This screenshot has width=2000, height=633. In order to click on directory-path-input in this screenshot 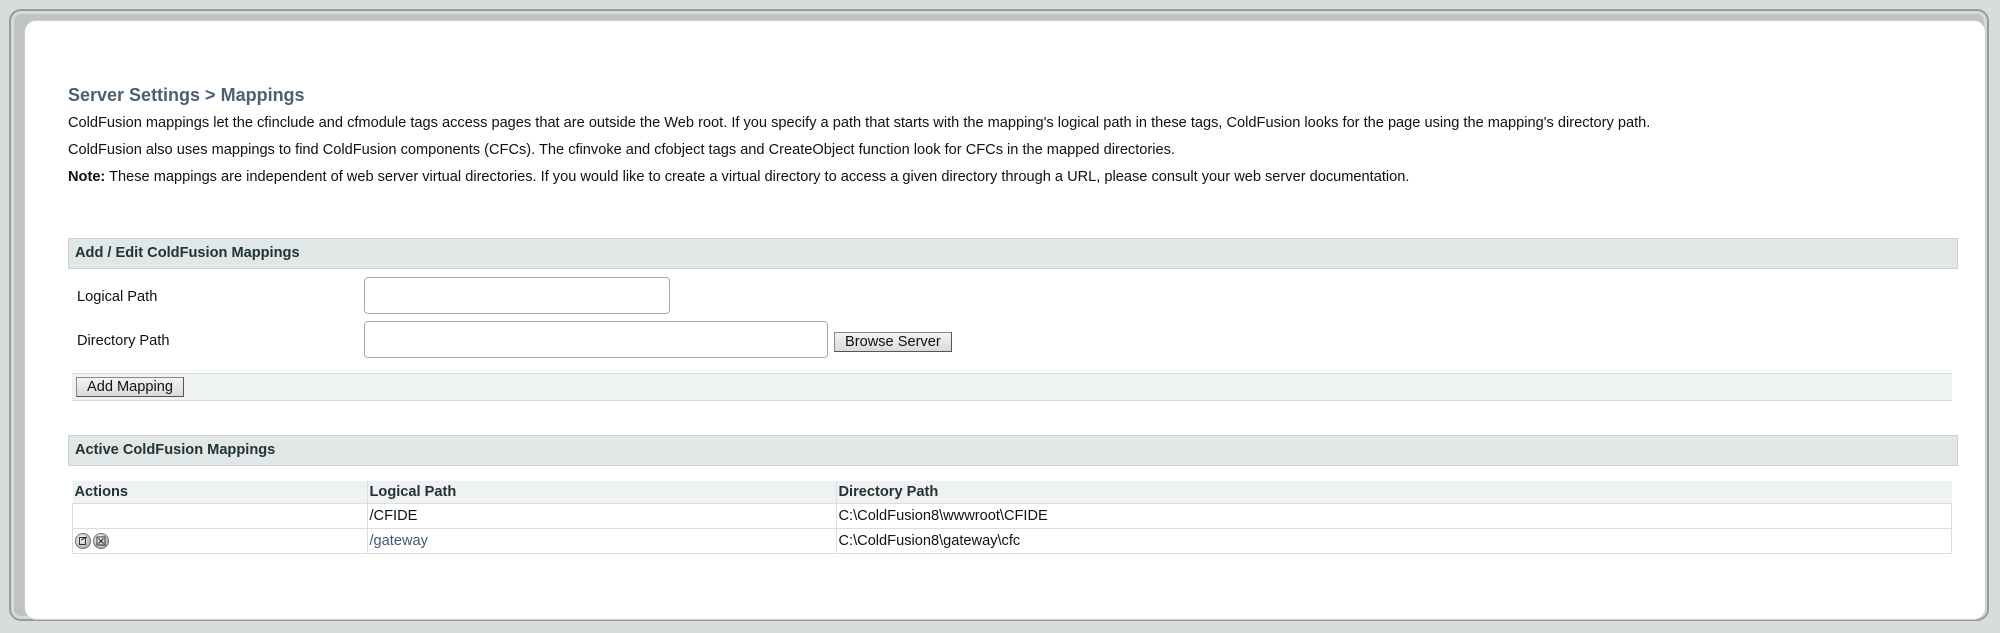, I will do `click(596, 339)`.